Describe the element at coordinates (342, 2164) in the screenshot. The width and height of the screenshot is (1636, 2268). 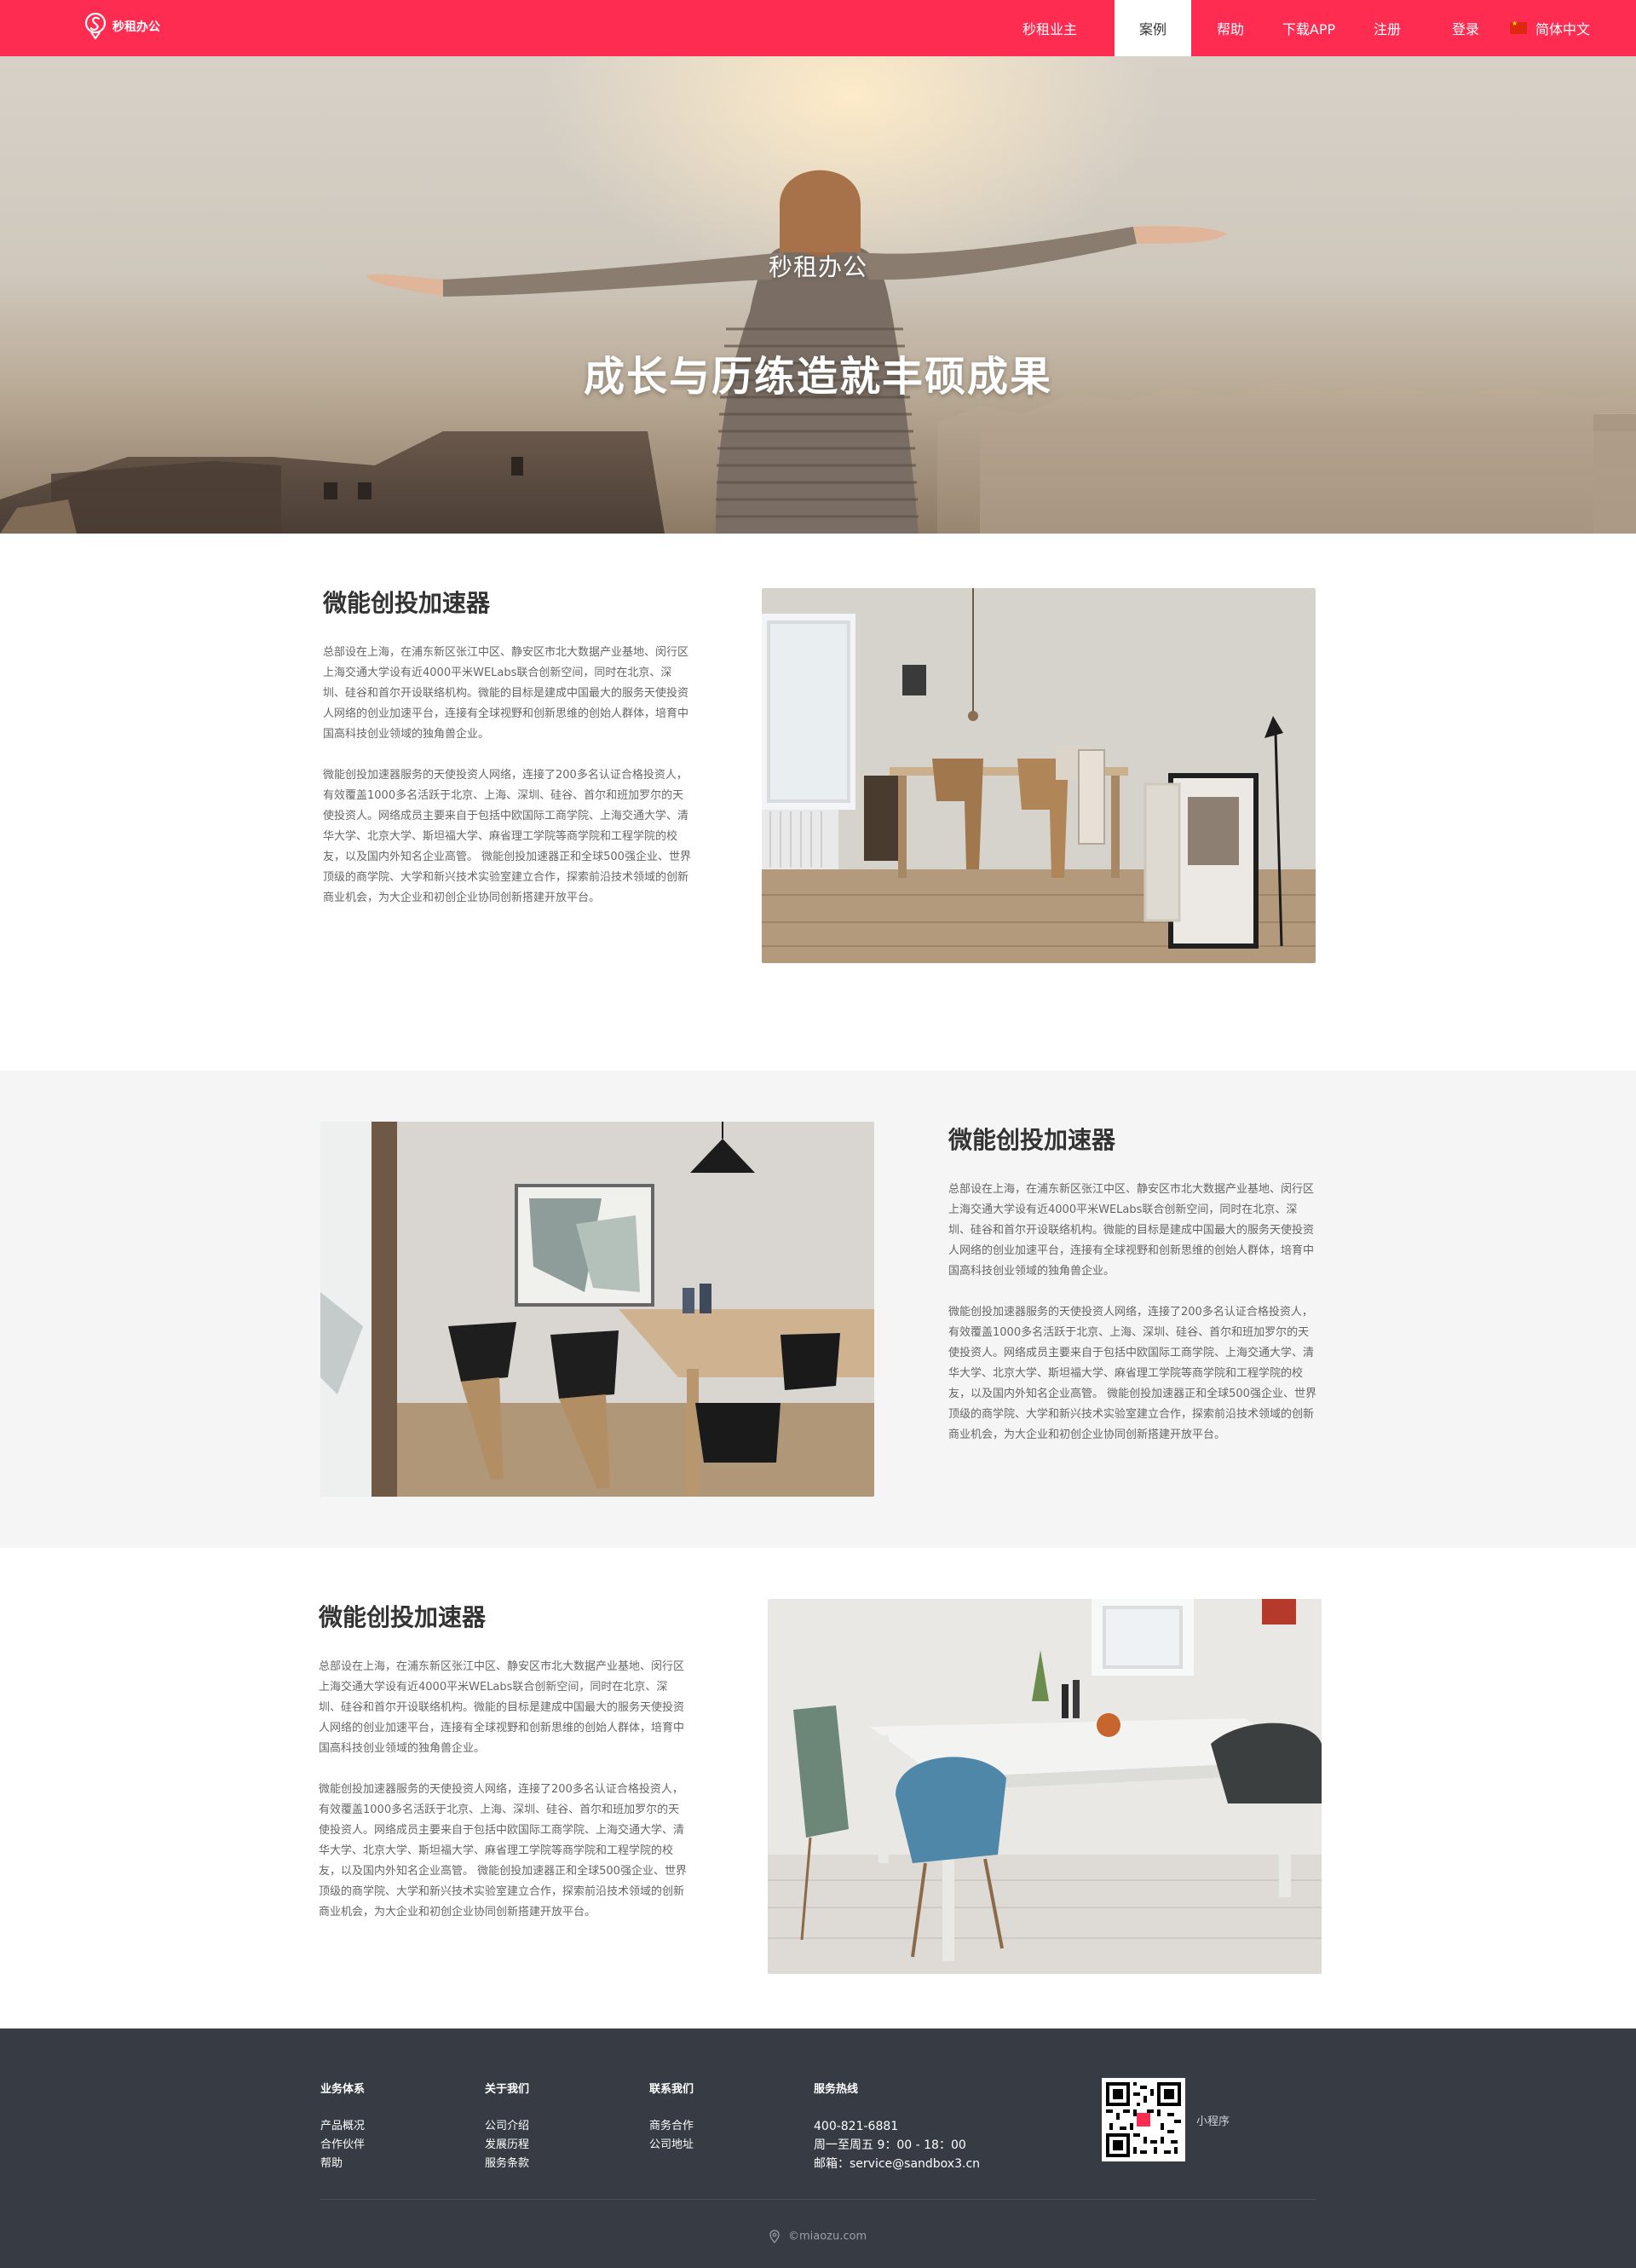
I see `footer-link: 帮助` at that location.